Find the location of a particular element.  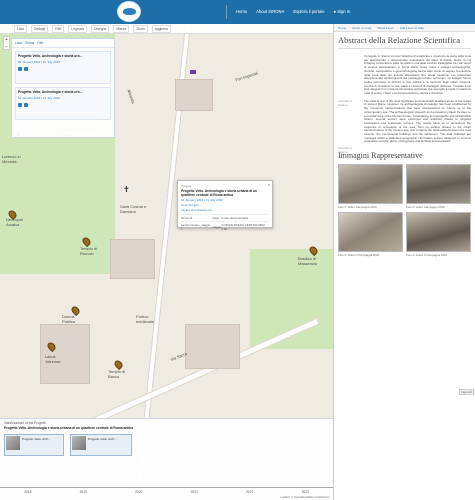

toolbar-button: Aggiorna is located at coordinates (161, 28).